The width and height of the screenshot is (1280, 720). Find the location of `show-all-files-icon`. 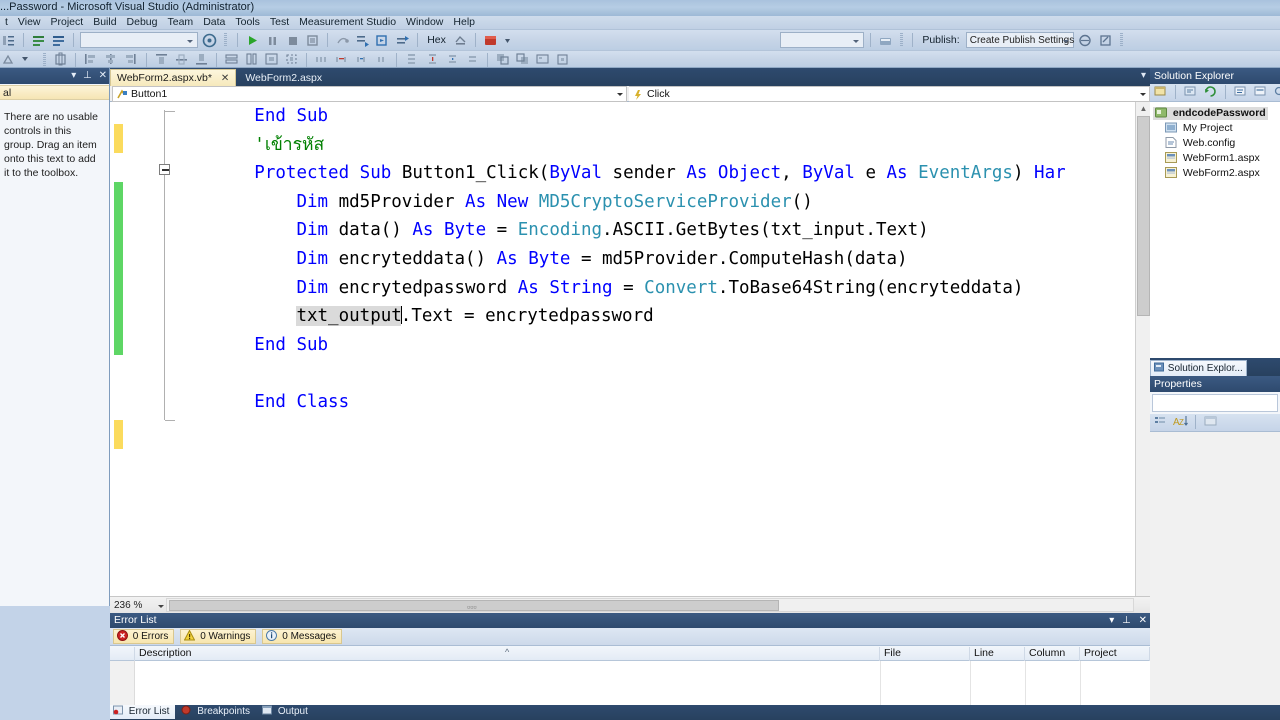

show-all-files-icon is located at coordinates (1190, 91).